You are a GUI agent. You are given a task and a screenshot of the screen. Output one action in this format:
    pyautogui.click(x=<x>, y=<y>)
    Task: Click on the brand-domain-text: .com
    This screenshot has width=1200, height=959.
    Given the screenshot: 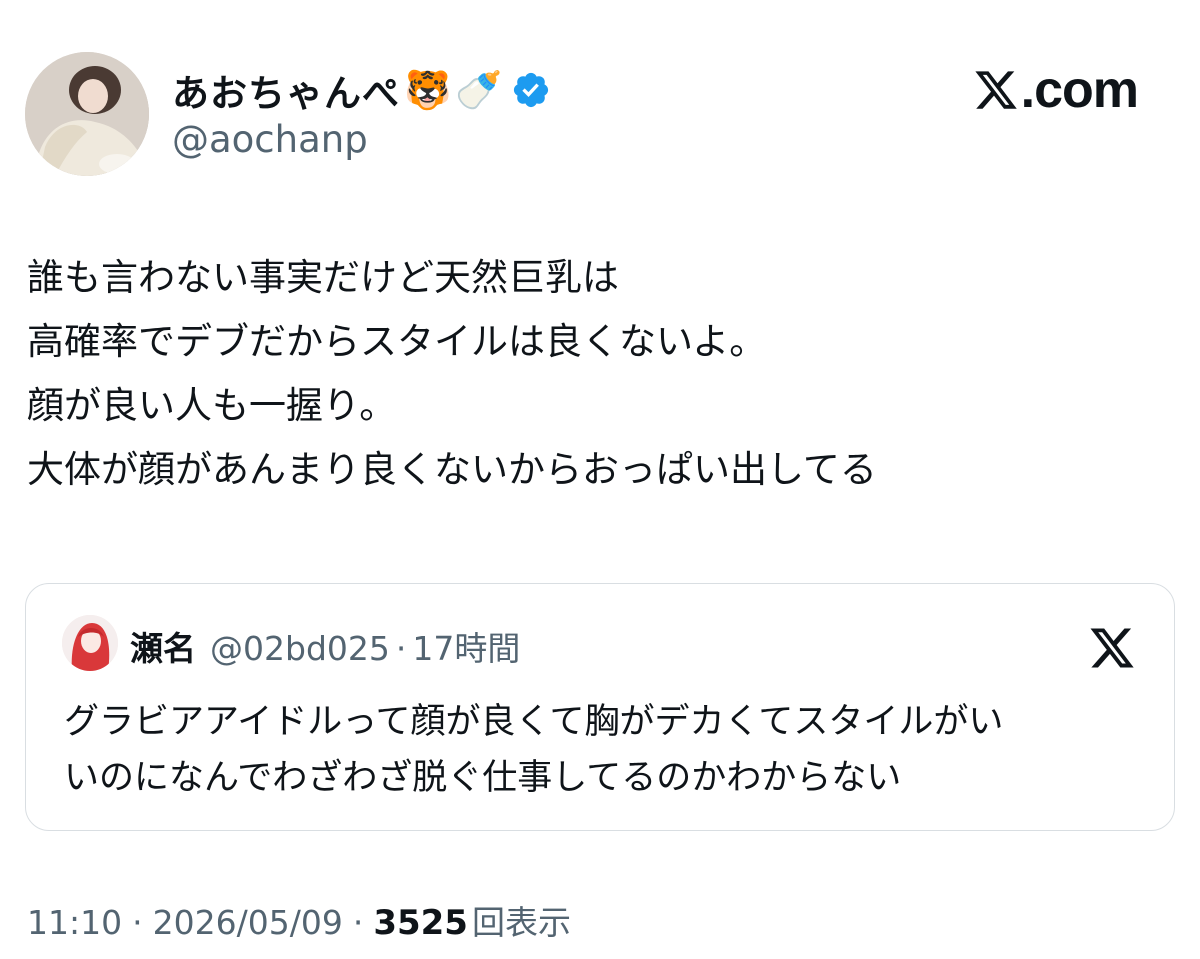 What is the action you would take?
    pyautogui.click(x=1079, y=90)
    